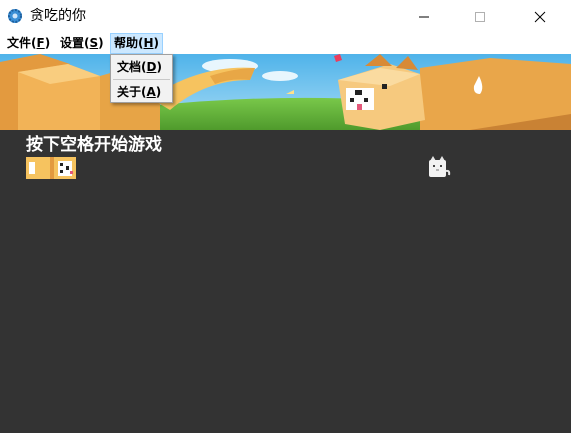 The image size is (571, 433). I want to click on menu-help-accelerator: H, so click(148, 43).